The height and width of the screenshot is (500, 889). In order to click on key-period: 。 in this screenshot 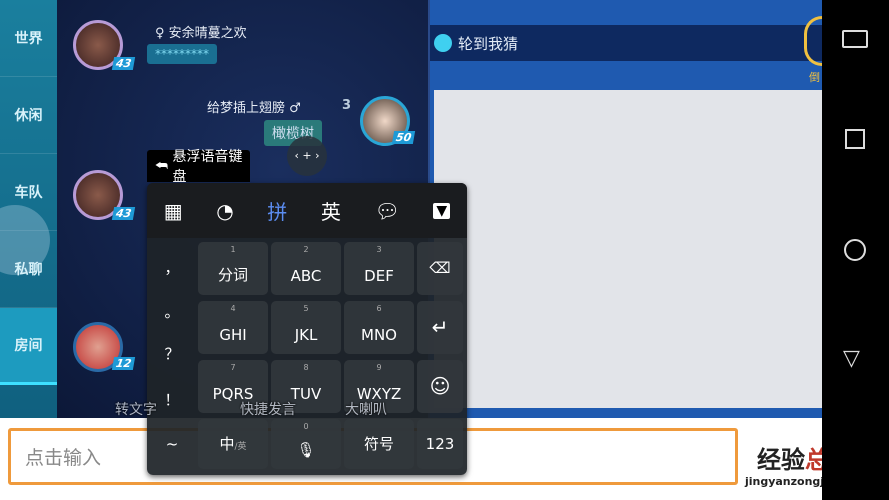, I will do `click(172, 311)`.